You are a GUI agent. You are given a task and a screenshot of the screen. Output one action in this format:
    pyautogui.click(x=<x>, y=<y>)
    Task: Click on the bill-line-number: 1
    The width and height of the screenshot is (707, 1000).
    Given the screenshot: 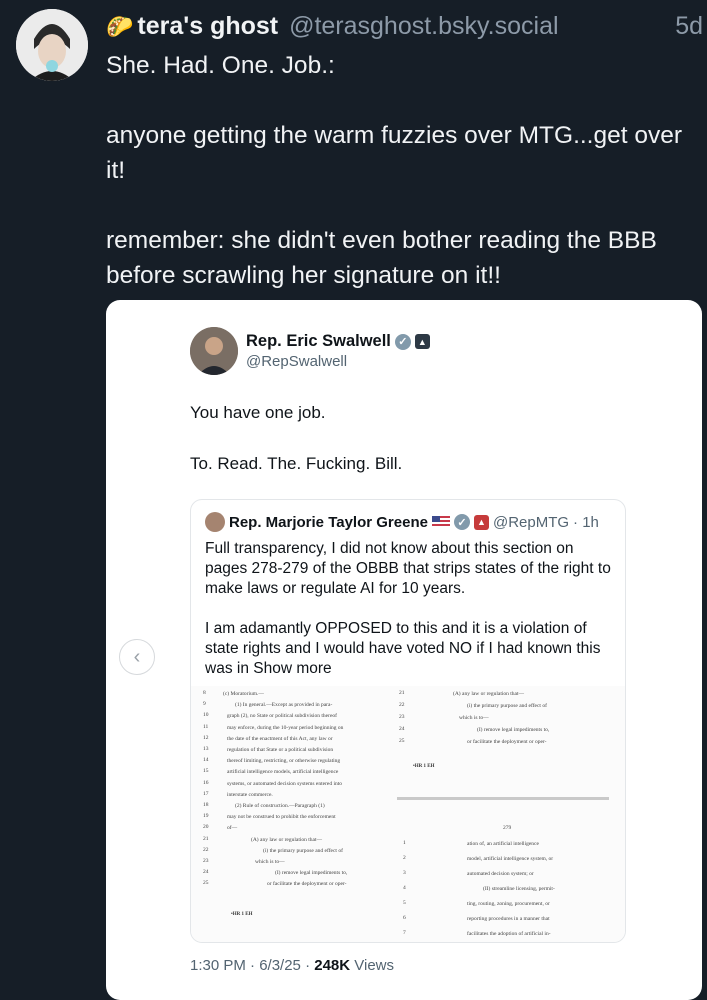 What is the action you would take?
    pyautogui.click(x=404, y=843)
    